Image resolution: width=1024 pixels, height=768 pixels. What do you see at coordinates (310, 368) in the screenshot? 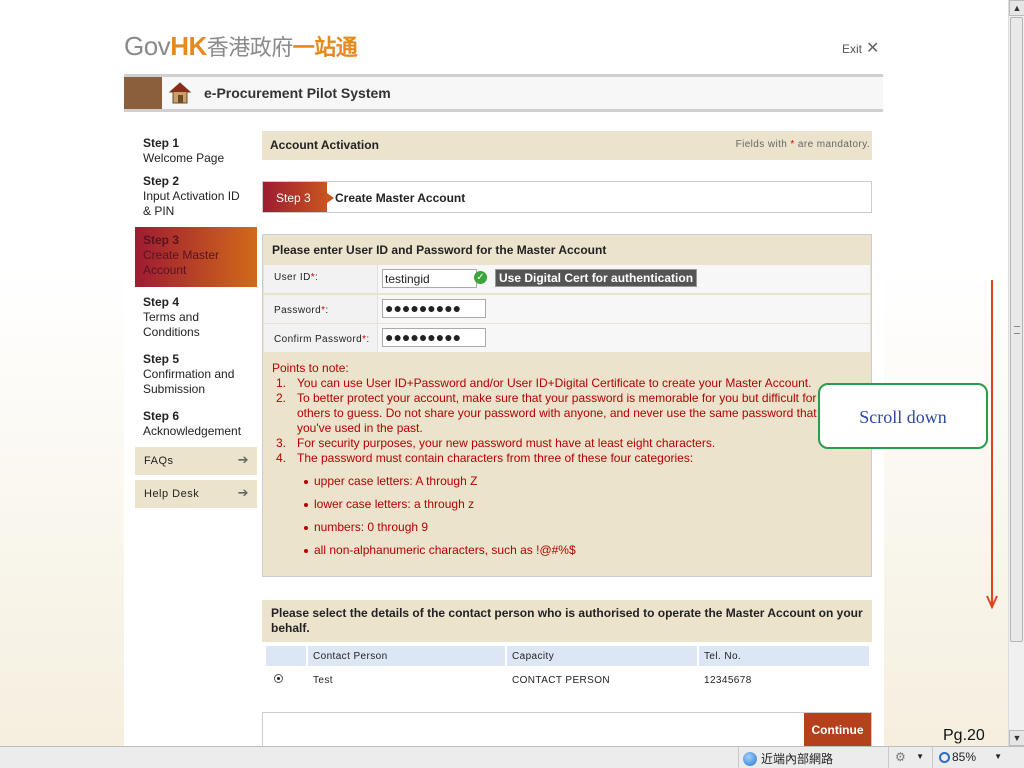
I see `notes-title: Points to note:` at bounding box center [310, 368].